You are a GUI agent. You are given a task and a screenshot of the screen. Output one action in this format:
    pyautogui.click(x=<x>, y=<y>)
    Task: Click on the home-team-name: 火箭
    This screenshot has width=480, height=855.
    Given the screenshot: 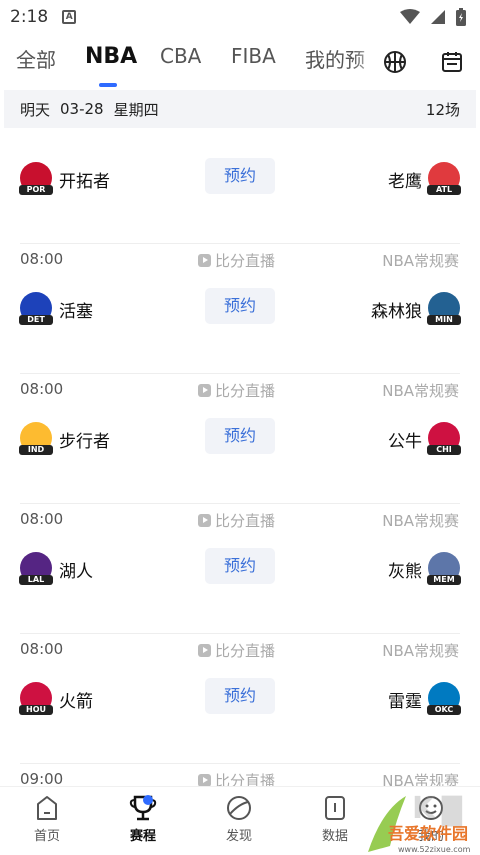 What is the action you would take?
    pyautogui.click(x=76, y=702)
    